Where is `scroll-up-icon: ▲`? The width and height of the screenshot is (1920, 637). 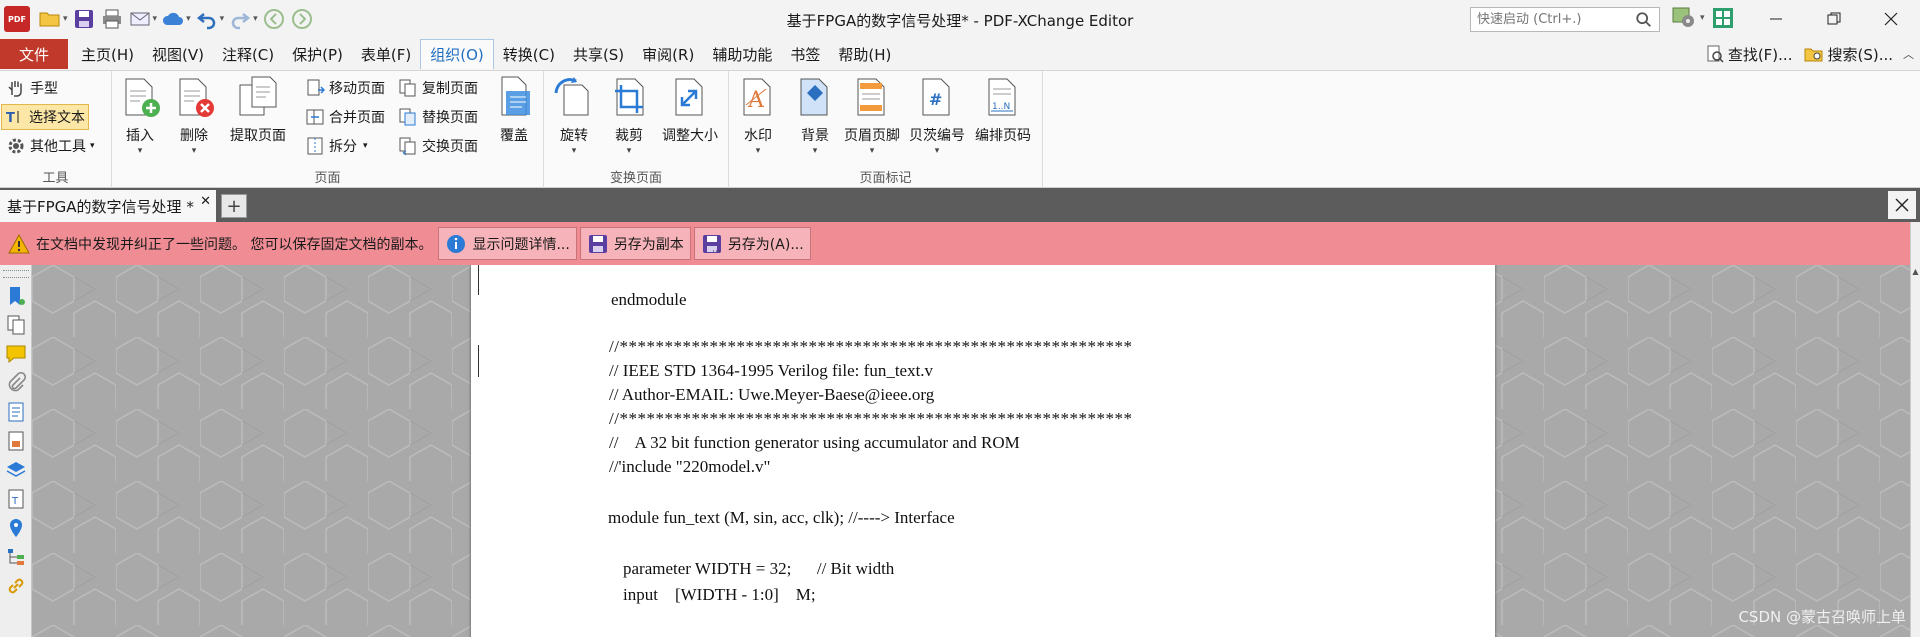 scroll-up-icon: ▲ is located at coordinates (1915, 271).